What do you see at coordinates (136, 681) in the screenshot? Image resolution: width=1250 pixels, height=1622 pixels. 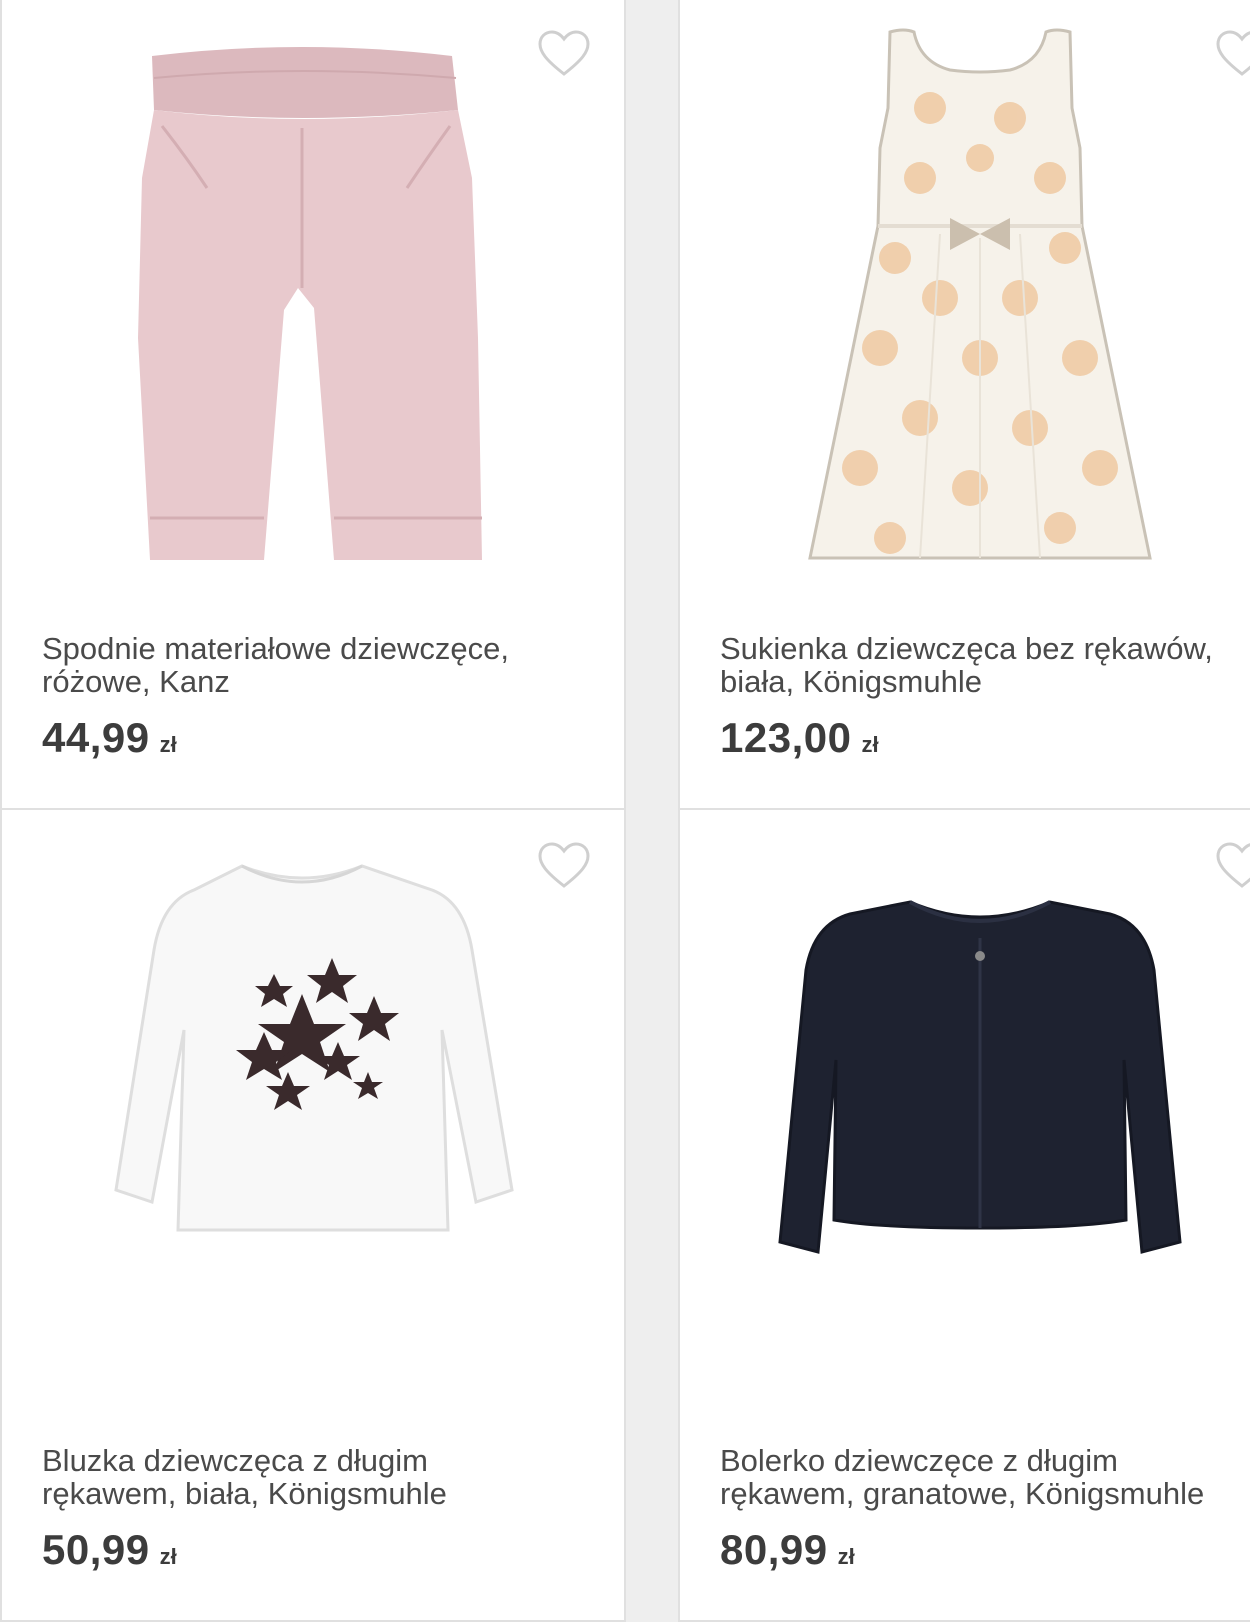 I see `product-title-line: różowe, Kanz` at bounding box center [136, 681].